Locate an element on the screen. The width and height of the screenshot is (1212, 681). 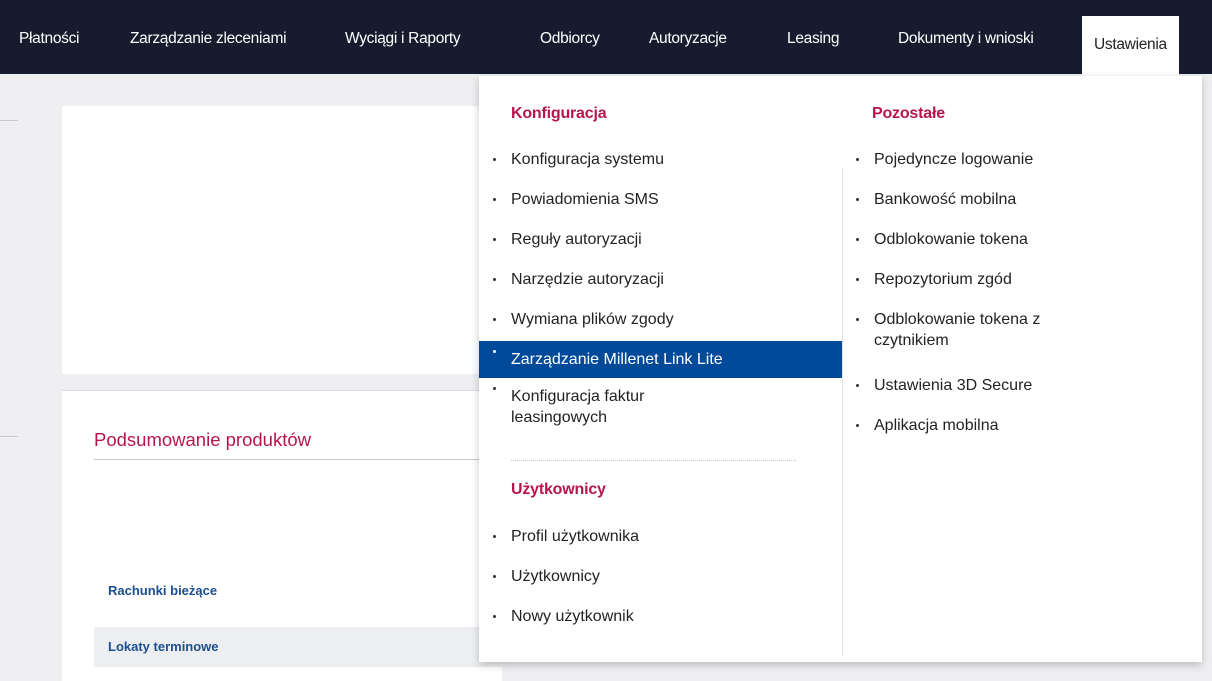
nav-item-autoryzacje: Autoryzacje is located at coordinates (688, 37).